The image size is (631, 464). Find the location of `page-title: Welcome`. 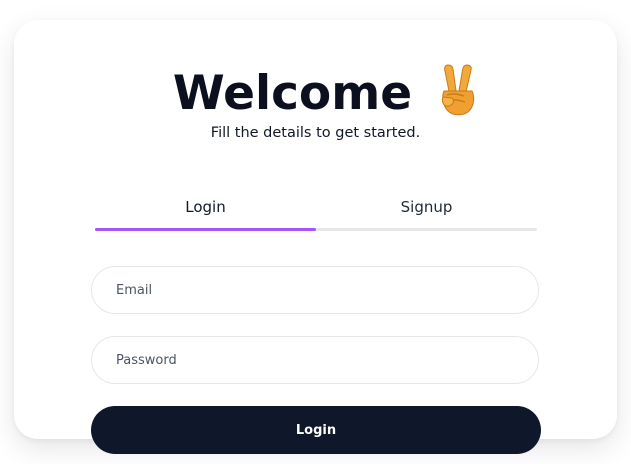

page-title: Welcome is located at coordinates (292, 93).